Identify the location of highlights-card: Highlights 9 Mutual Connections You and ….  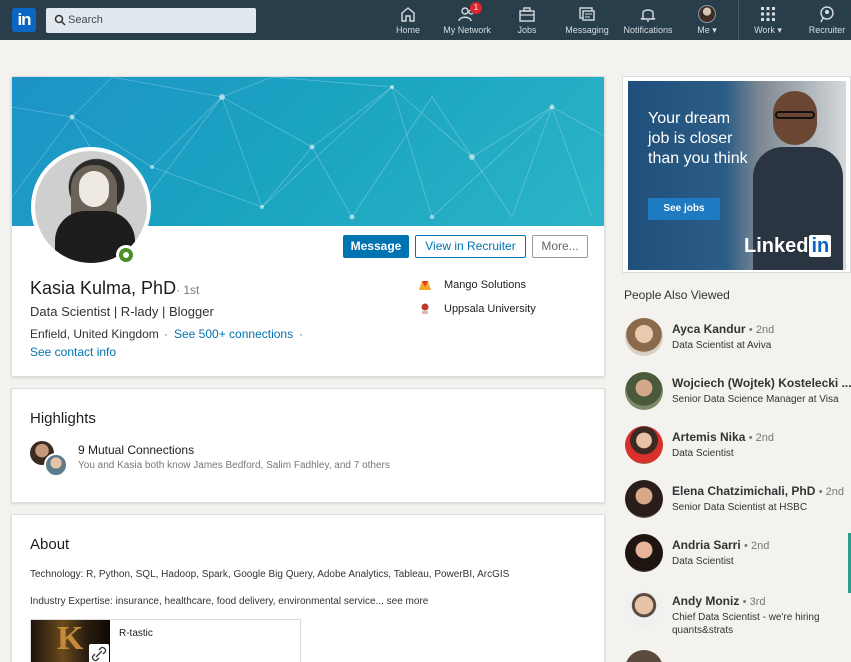
(308, 445).